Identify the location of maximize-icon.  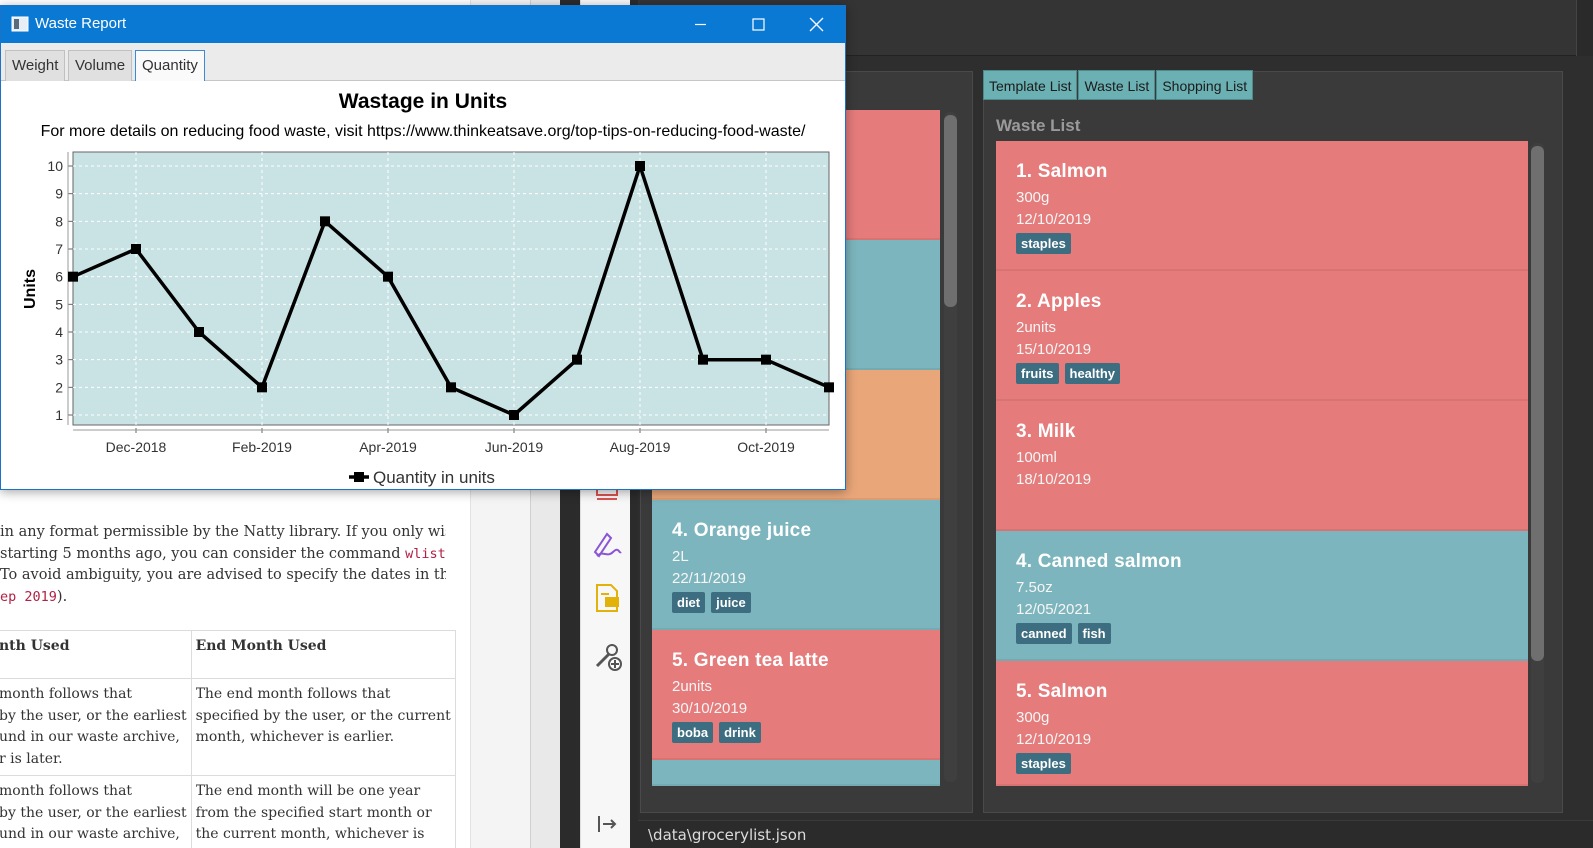
(758, 24).